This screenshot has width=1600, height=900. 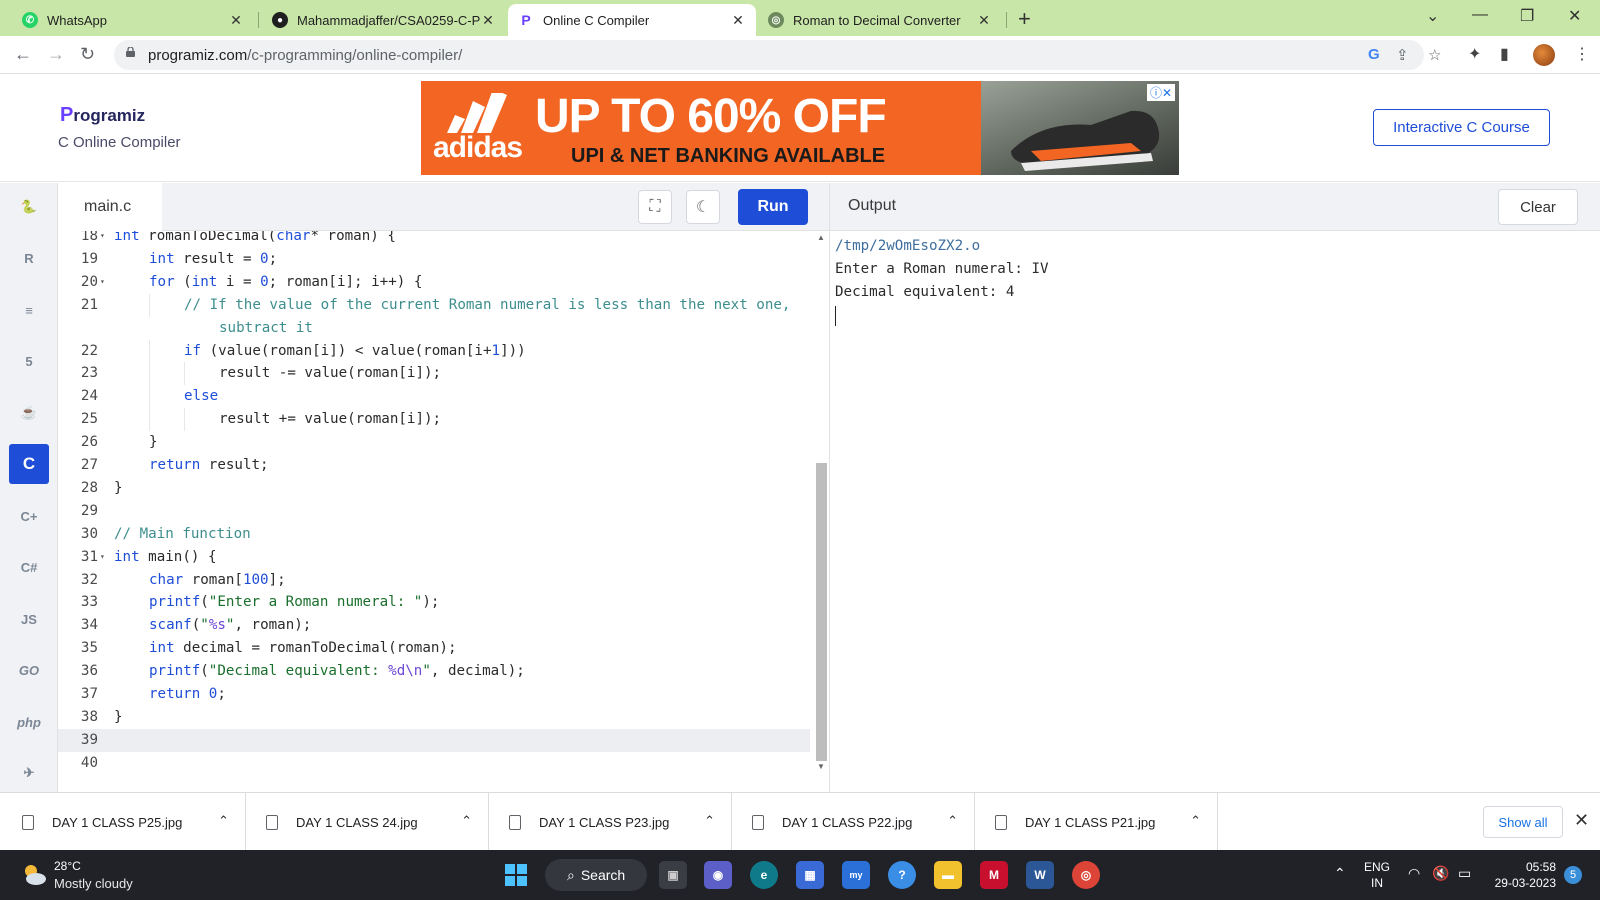 I want to click on ad-choices-icon: ⓘ✕, so click(x=1160, y=92).